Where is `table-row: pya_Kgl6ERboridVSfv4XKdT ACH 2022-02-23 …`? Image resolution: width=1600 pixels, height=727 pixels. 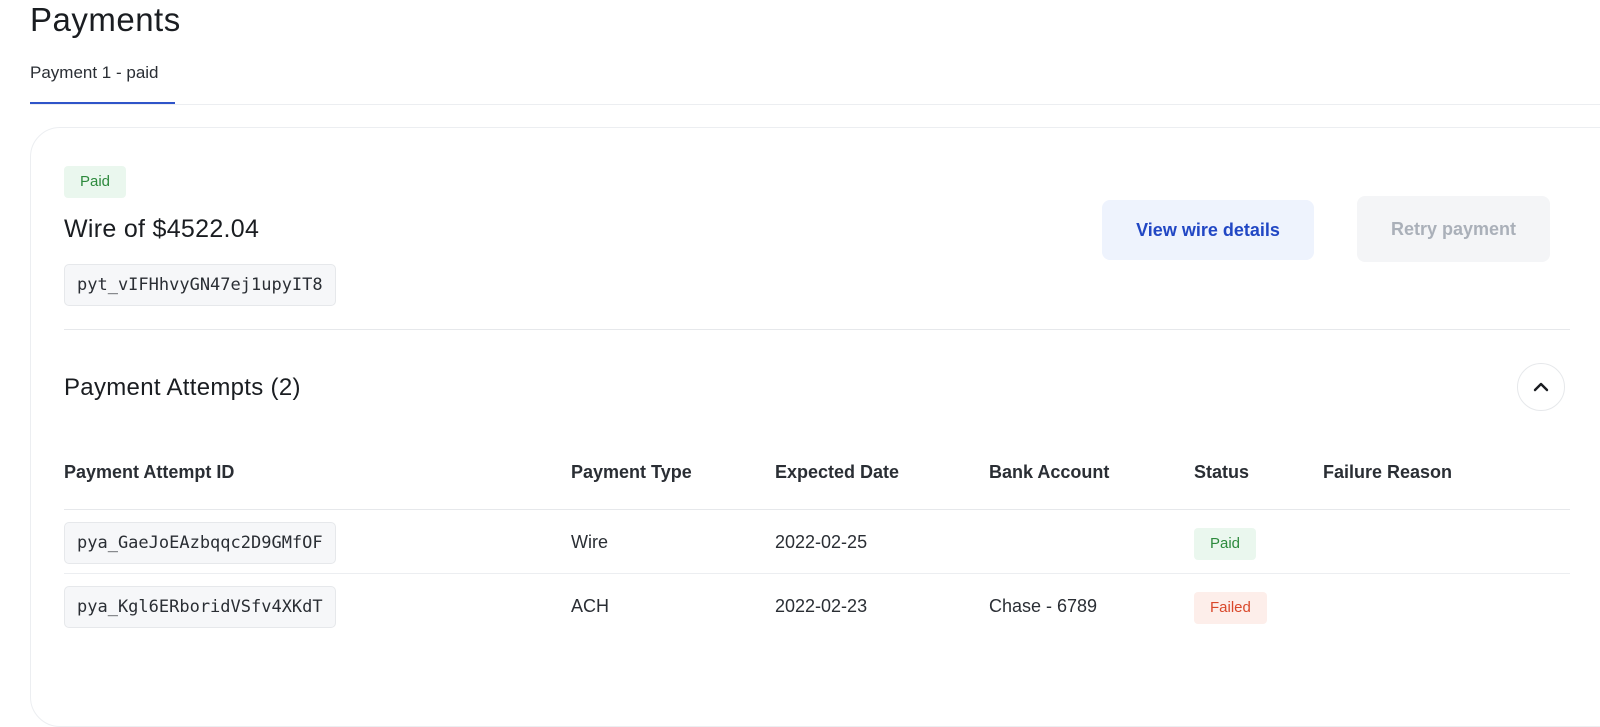 table-row: pya_Kgl6ERboridVSfv4XKdT ACH 2022-02-23 … is located at coordinates (817, 606).